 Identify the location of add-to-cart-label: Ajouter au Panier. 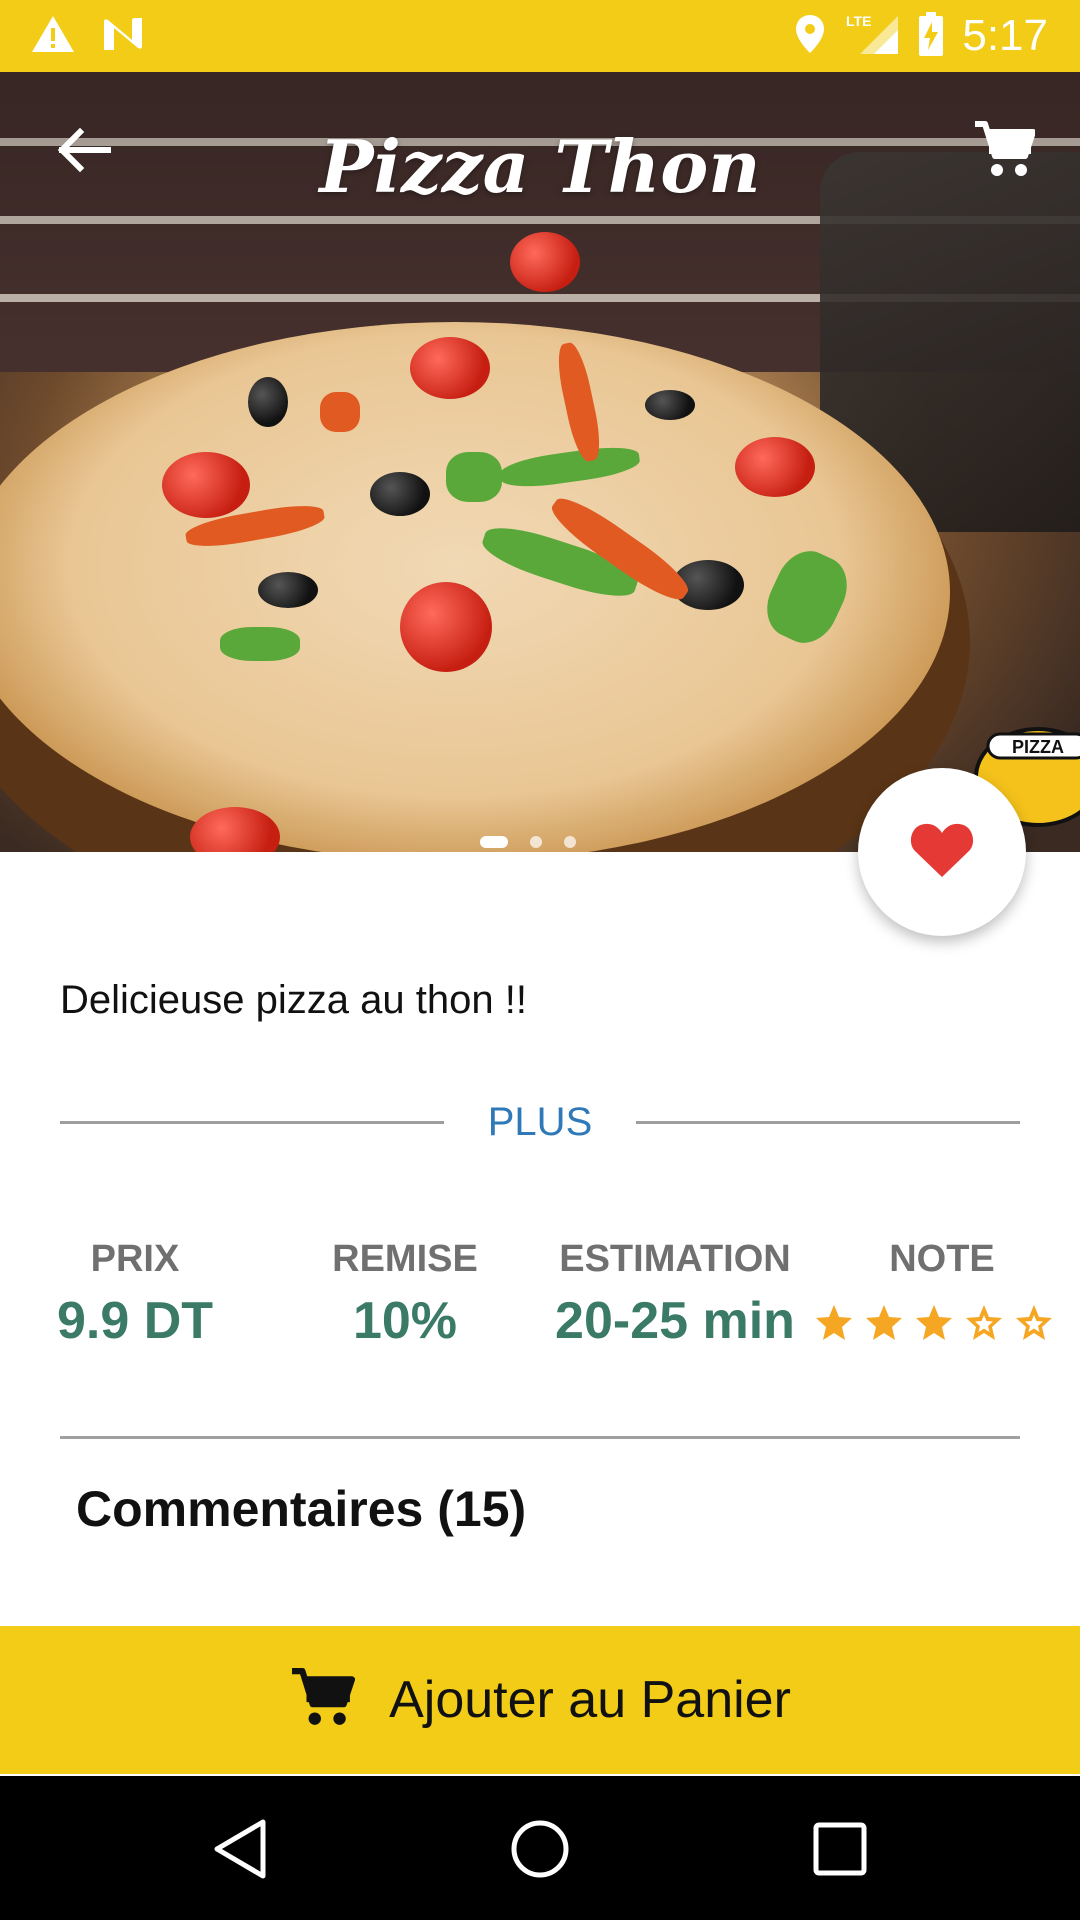
(590, 1700).